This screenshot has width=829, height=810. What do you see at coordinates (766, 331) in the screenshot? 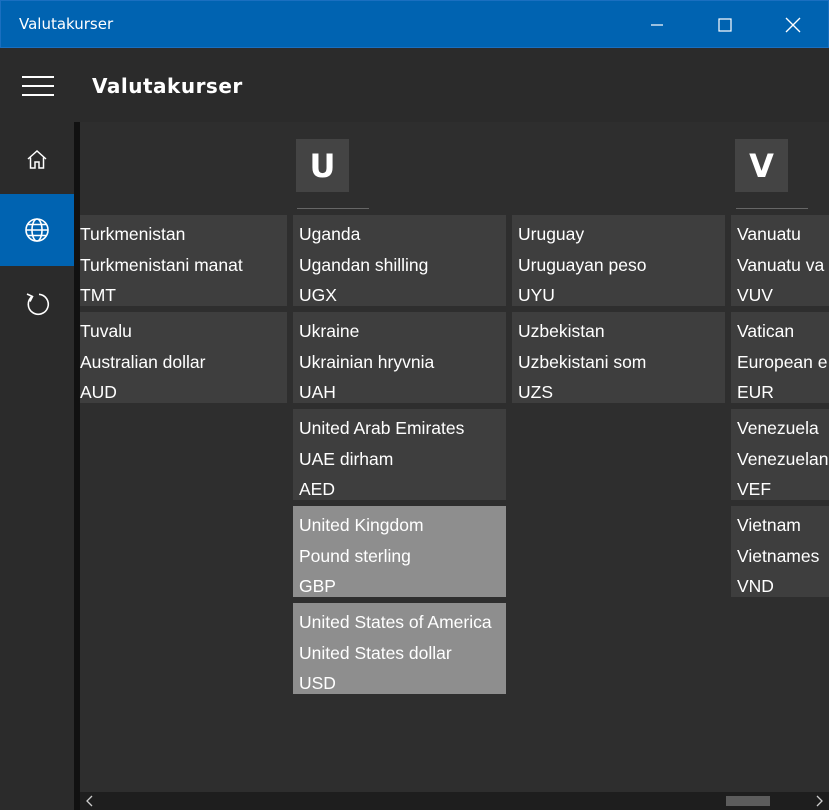
I see `country-name: Vatican` at bounding box center [766, 331].